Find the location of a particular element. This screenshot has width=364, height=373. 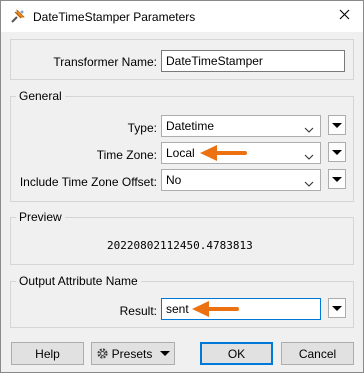

close-button is located at coordinates (344, 16).